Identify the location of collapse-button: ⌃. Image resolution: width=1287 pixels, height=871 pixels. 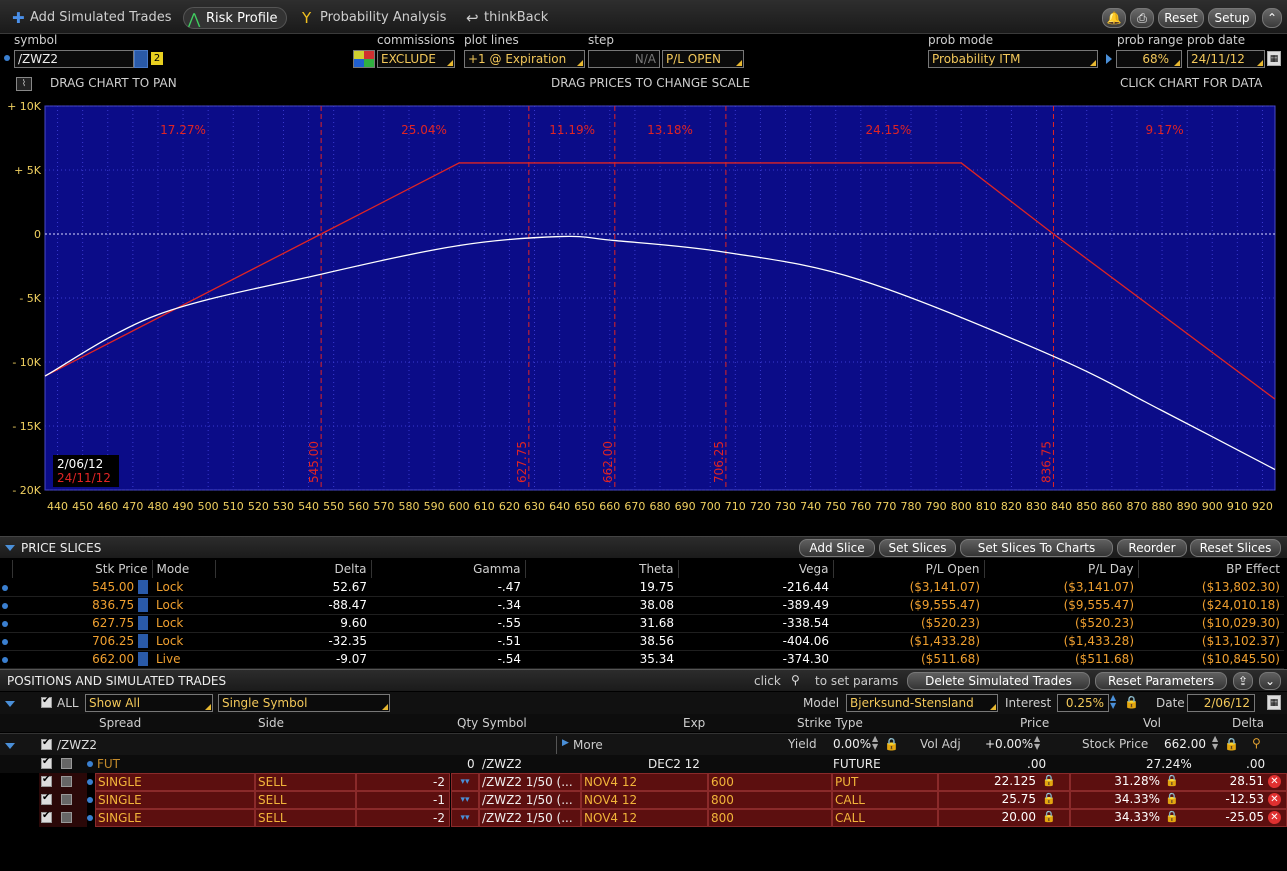
(1272, 18).